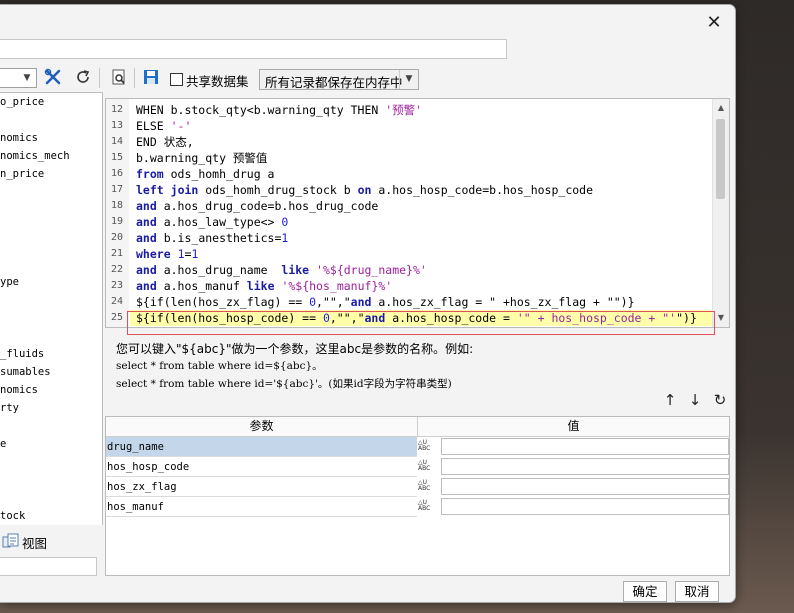 This screenshot has width=794, height=613. Describe the element at coordinates (721, 318) in the screenshot. I see `scroll-down-icon: ▼` at that location.